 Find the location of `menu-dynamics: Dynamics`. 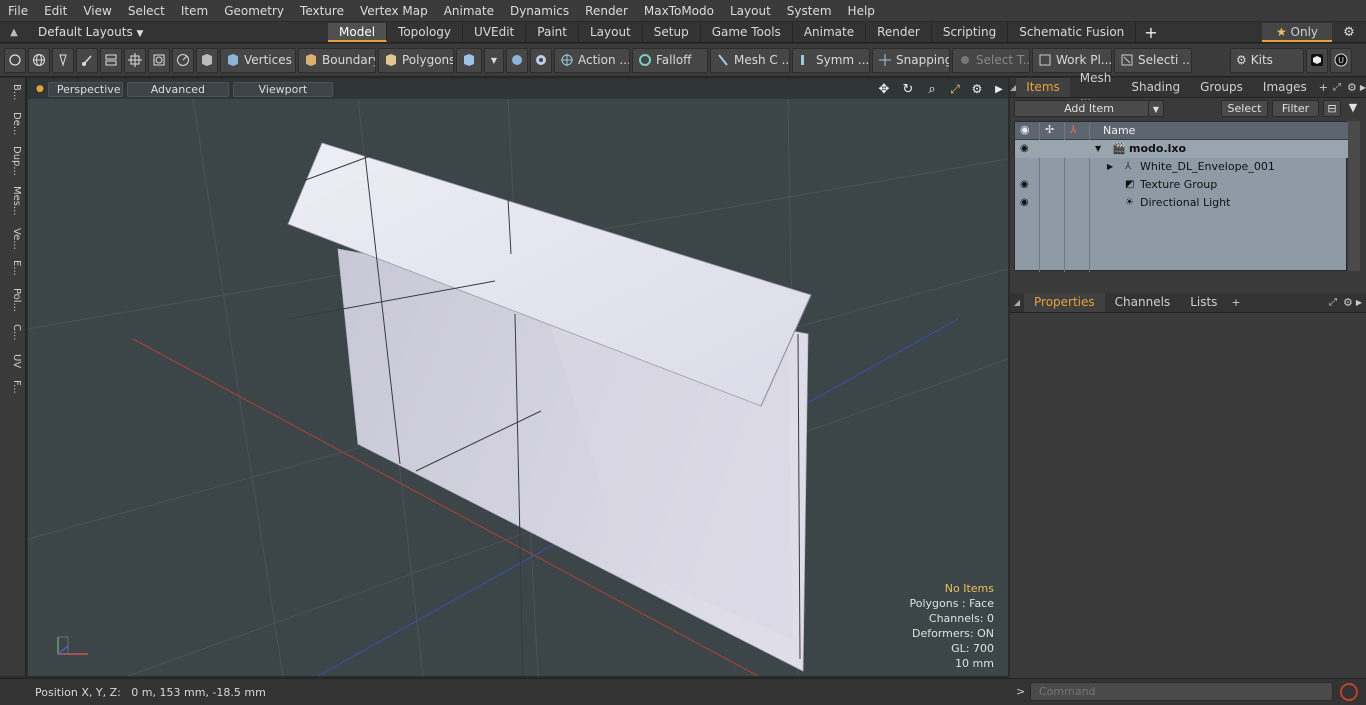

menu-dynamics: Dynamics is located at coordinates (539, 11).